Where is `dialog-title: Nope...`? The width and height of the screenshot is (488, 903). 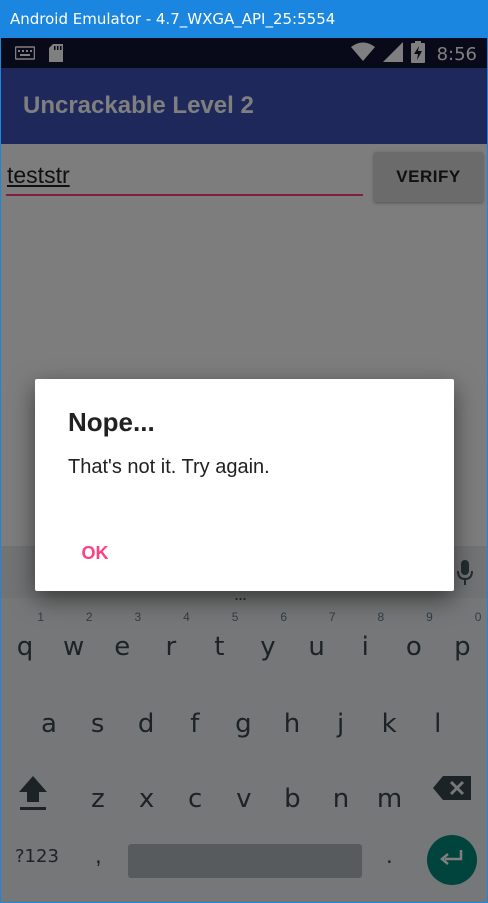
dialog-title: Nope... is located at coordinates (111, 422).